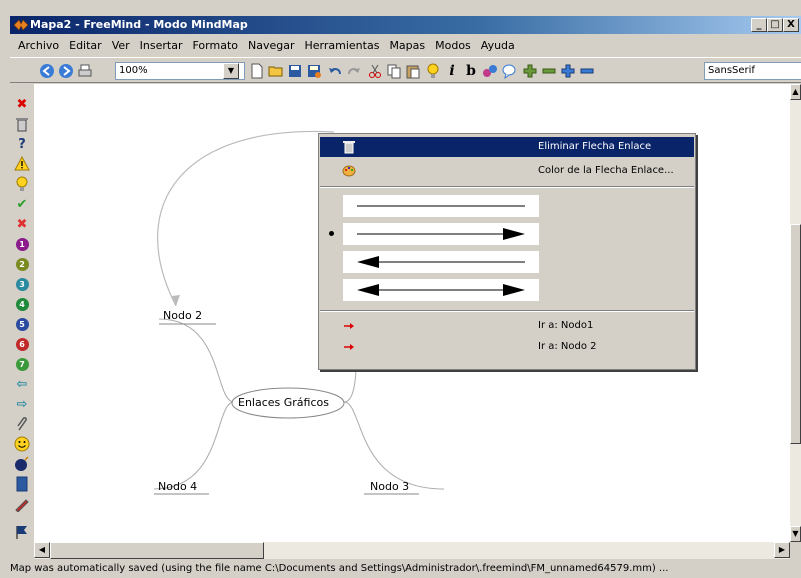 The height and width of the screenshot is (578, 801). I want to click on zoom-out-icon, so click(549, 71).